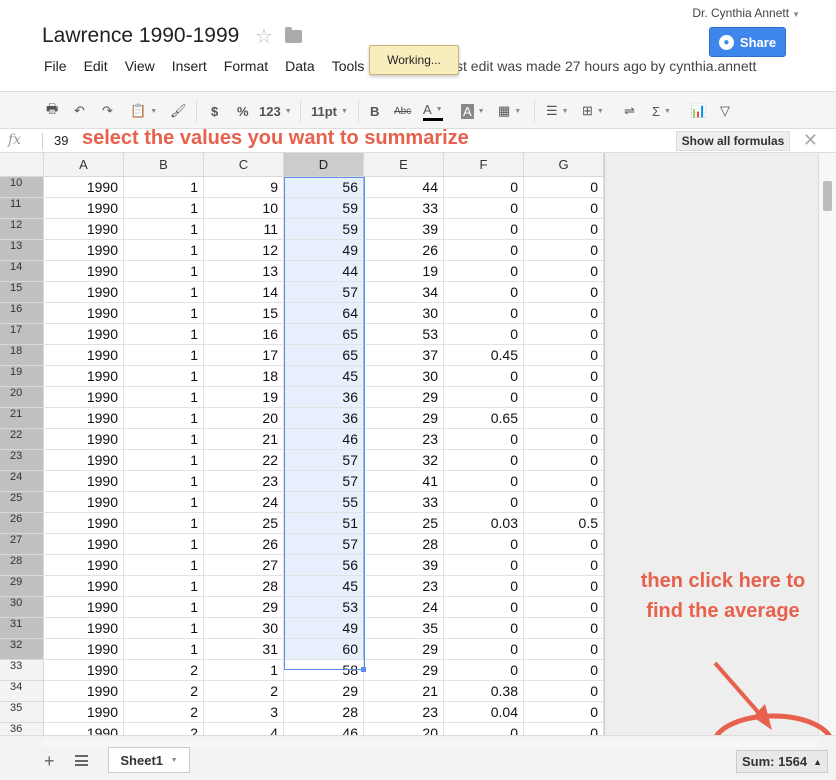 This screenshot has height=780, width=836. What do you see at coordinates (473, 111) in the screenshot?
I see `fill-color-button: A ▼` at bounding box center [473, 111].